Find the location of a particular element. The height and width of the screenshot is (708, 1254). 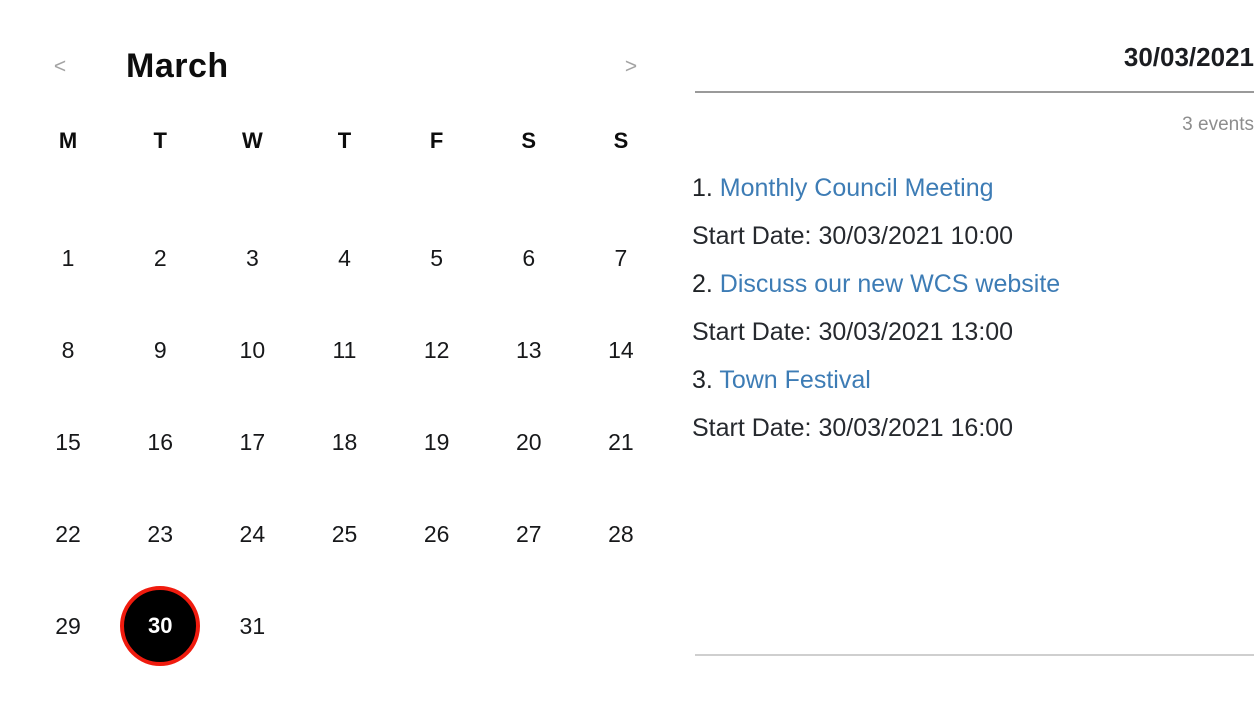

calendar-day: 29 is located at coordinates (68, 626).